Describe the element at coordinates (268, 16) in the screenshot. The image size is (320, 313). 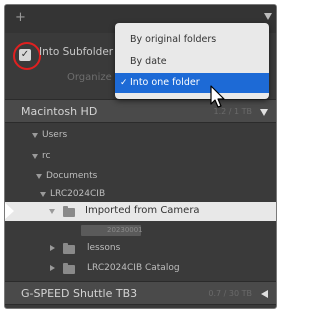
I see `chevron-down-icon` at that location.